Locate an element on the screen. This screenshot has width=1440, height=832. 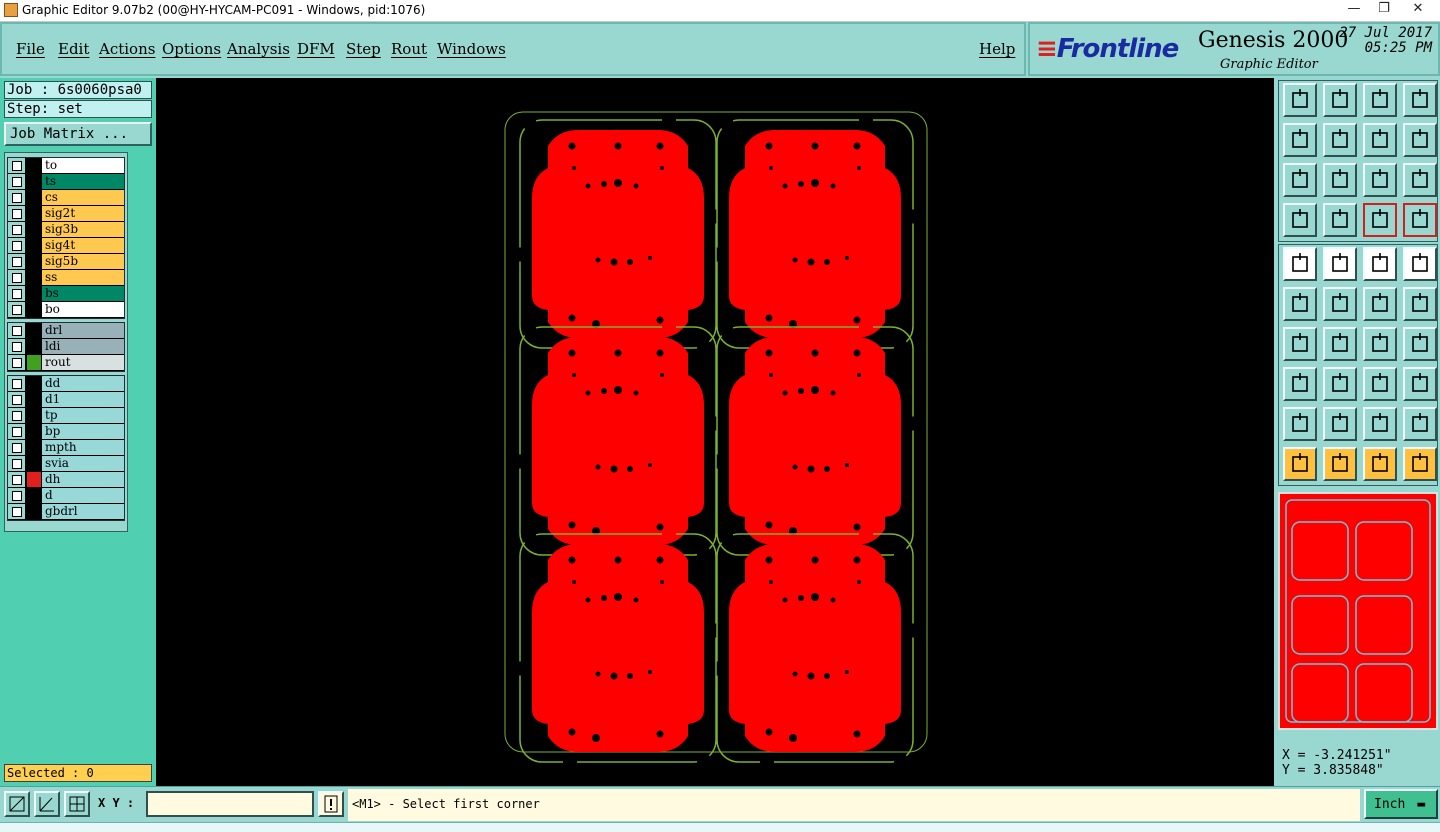
layer-row-sig2t: sig2t is located at coordinates (66, 214).